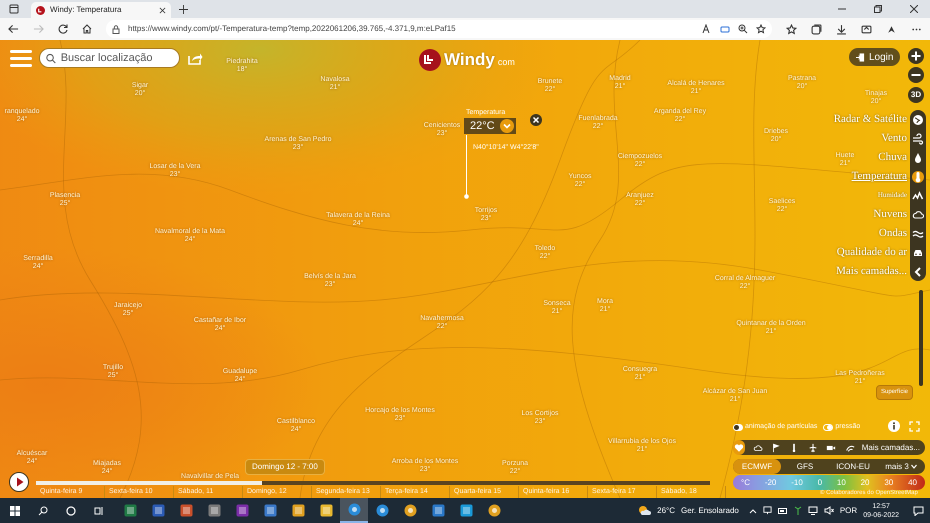 The image size is (930, 523). I want to click on browser-tab: Windy: Temperatura, so click(101, 10).